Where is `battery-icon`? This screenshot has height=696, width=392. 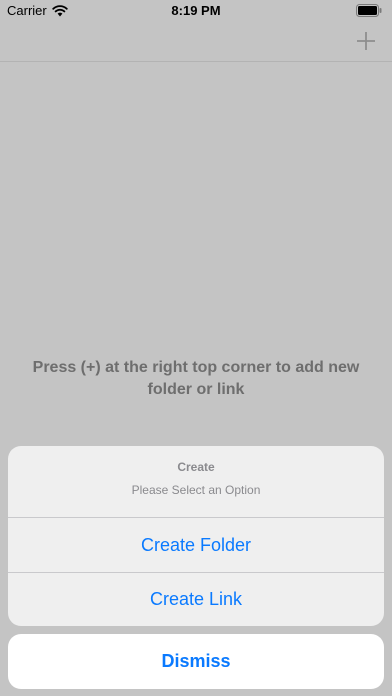
battery-icon is located at coordinates (369, 12).